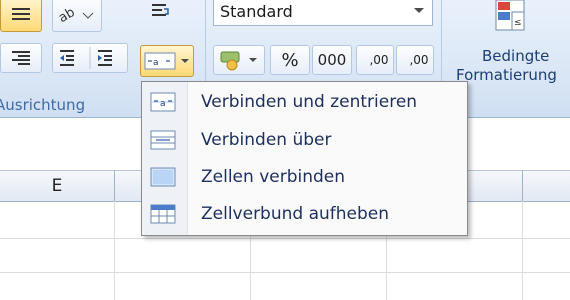  I want to click on accounting-format-button, so click(239, 60).